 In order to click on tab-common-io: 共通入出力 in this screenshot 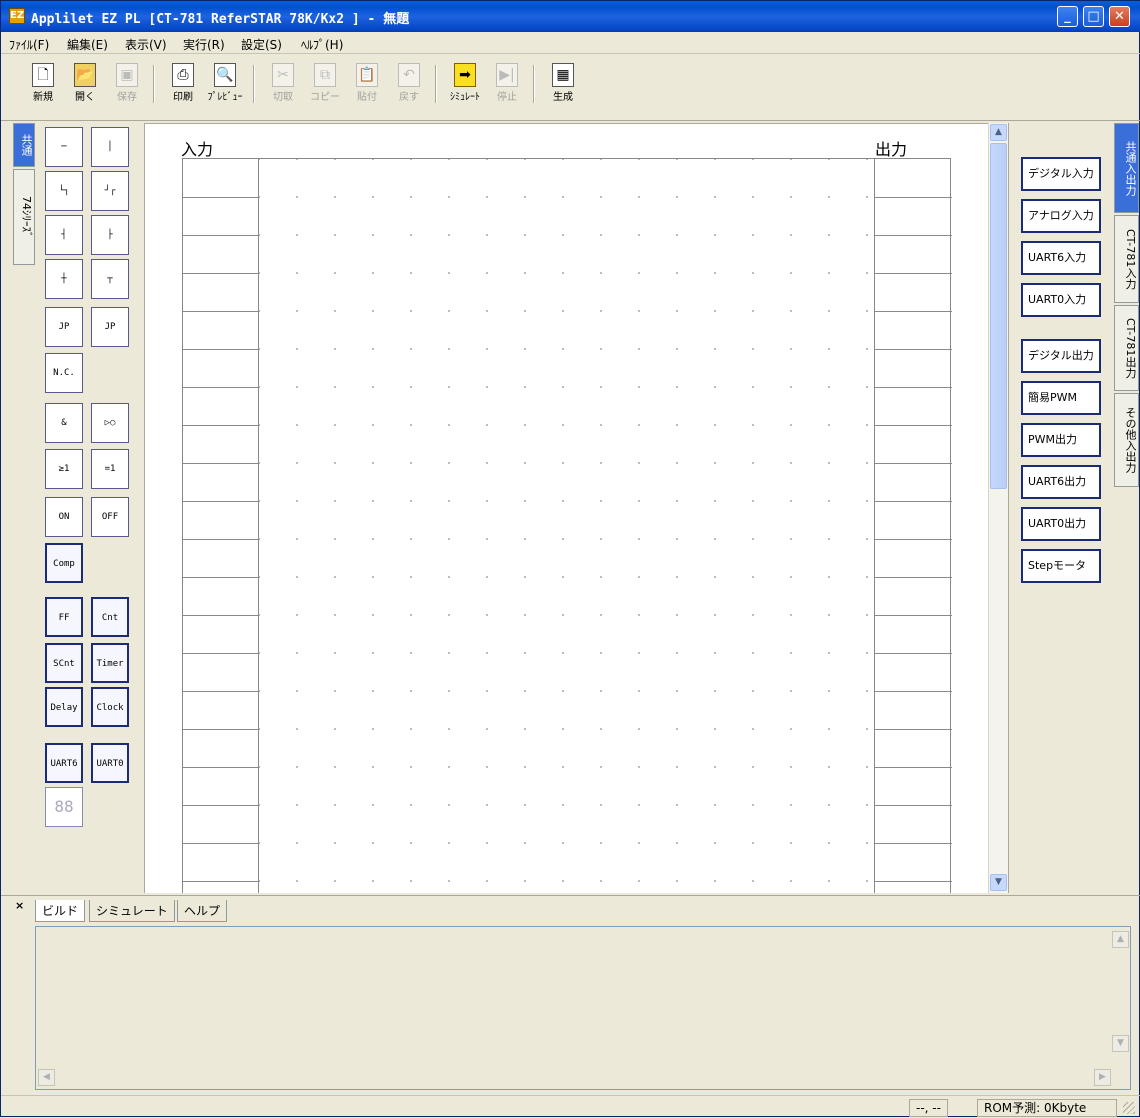, I will do `click(1126, 168)`.